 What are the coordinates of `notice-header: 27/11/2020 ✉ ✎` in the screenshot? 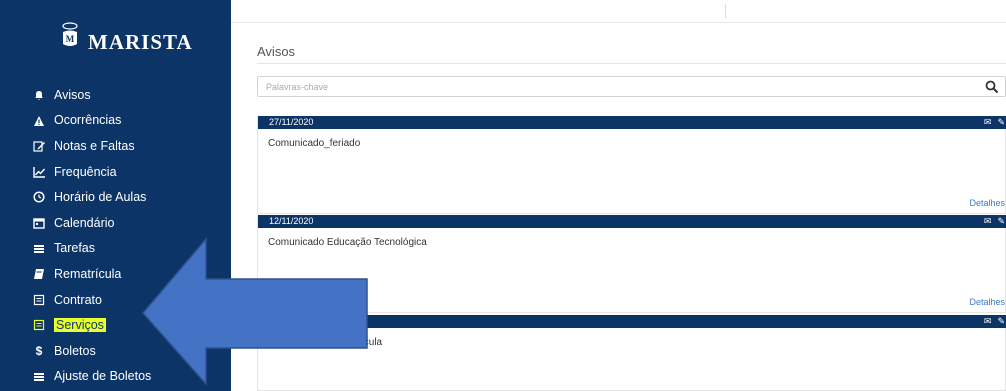 It's located at (632, 122).